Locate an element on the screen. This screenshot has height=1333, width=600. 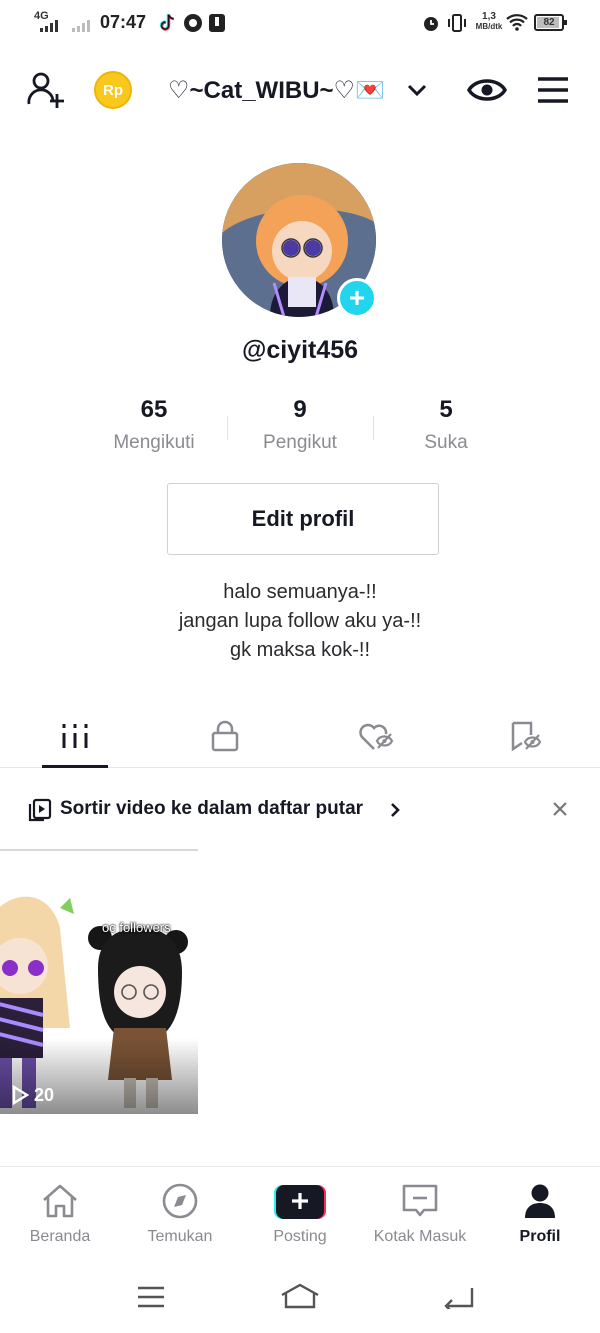
chevron-down-icon is located at coordinates (417, 90).